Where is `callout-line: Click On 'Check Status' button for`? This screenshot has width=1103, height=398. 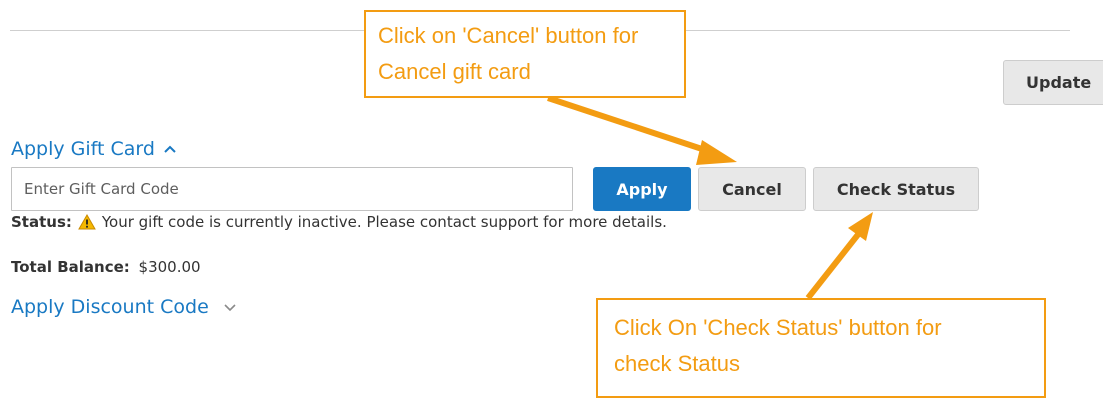
callout-line: Click On 'Check Status' button for is located at coordinates (778, 327).